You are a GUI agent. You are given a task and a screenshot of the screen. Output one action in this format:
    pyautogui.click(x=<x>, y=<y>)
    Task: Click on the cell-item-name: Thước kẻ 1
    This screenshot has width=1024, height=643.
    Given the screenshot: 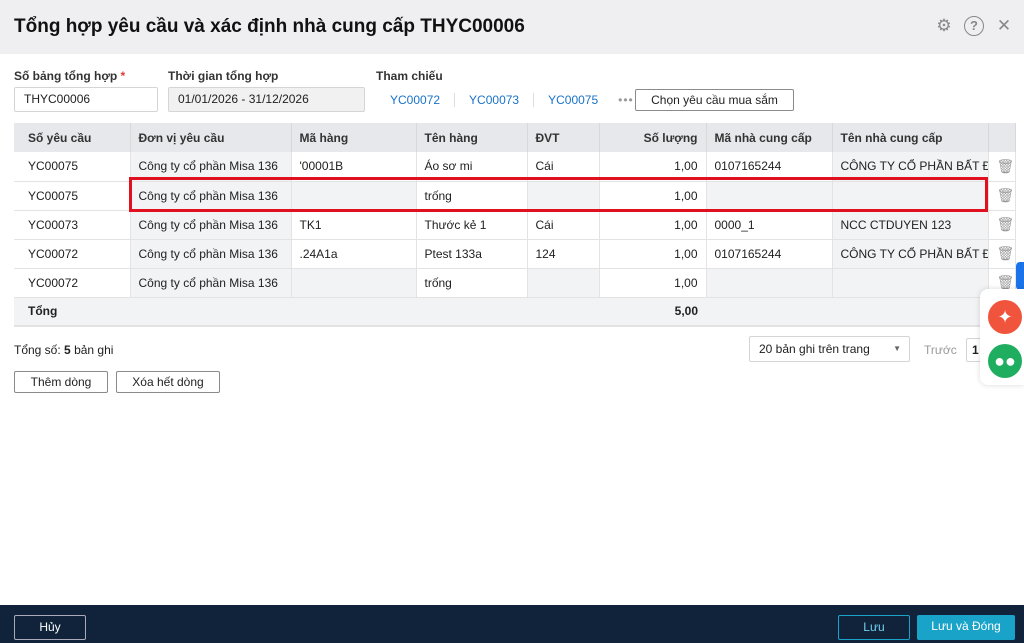 What is the action you would take?
    pyautogui.click(x=472, y=225)
    